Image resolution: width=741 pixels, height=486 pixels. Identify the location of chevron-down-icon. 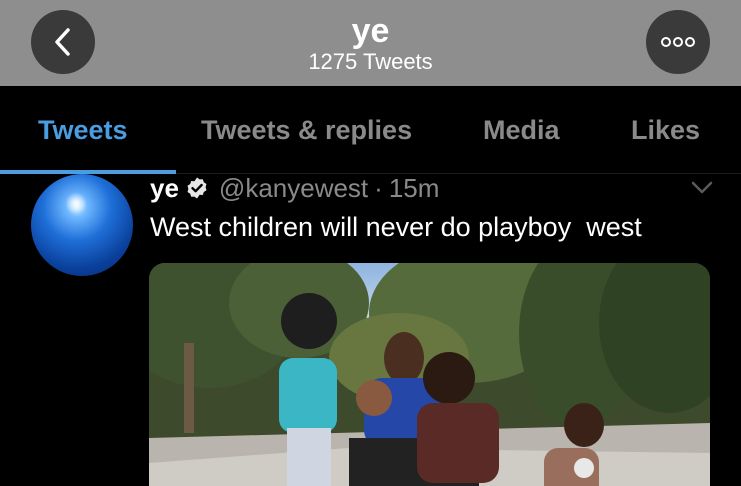
(702, 188).